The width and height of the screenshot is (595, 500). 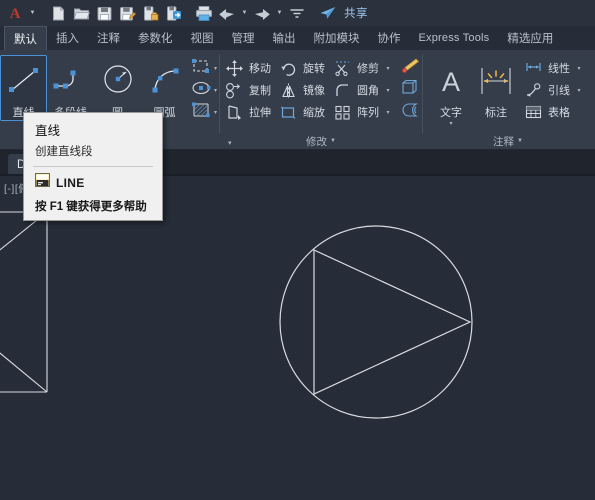 I want to click on autocad-logo-icon: A, so click(x=15, y=13).